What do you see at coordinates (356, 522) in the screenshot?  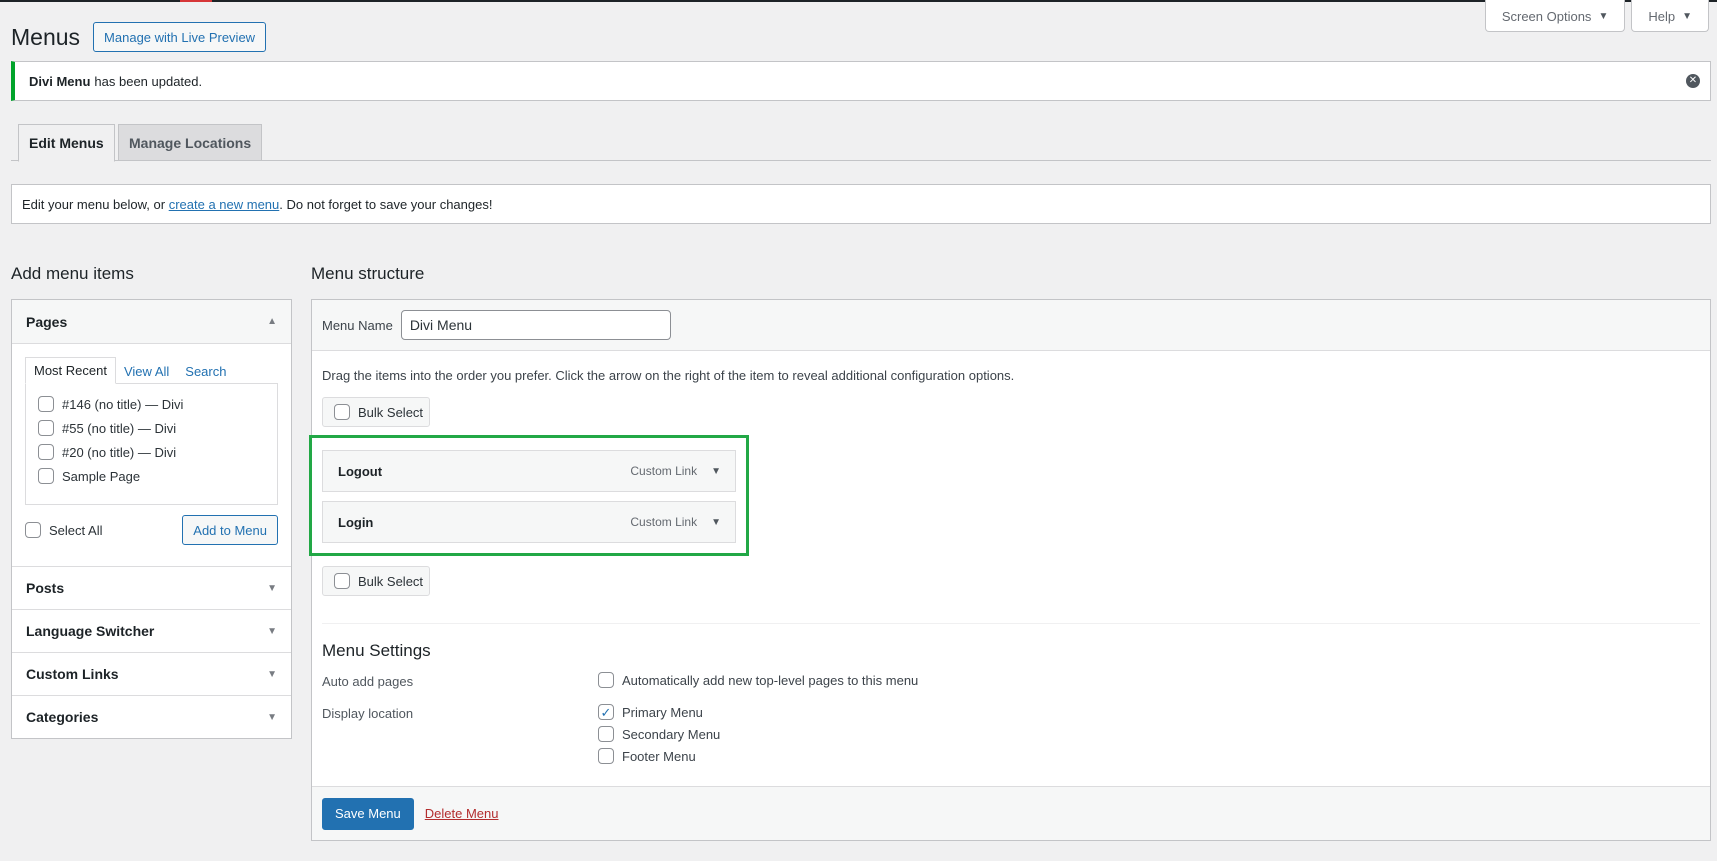 I see `menu-item-title: Login` at bounding box center [356, 522].